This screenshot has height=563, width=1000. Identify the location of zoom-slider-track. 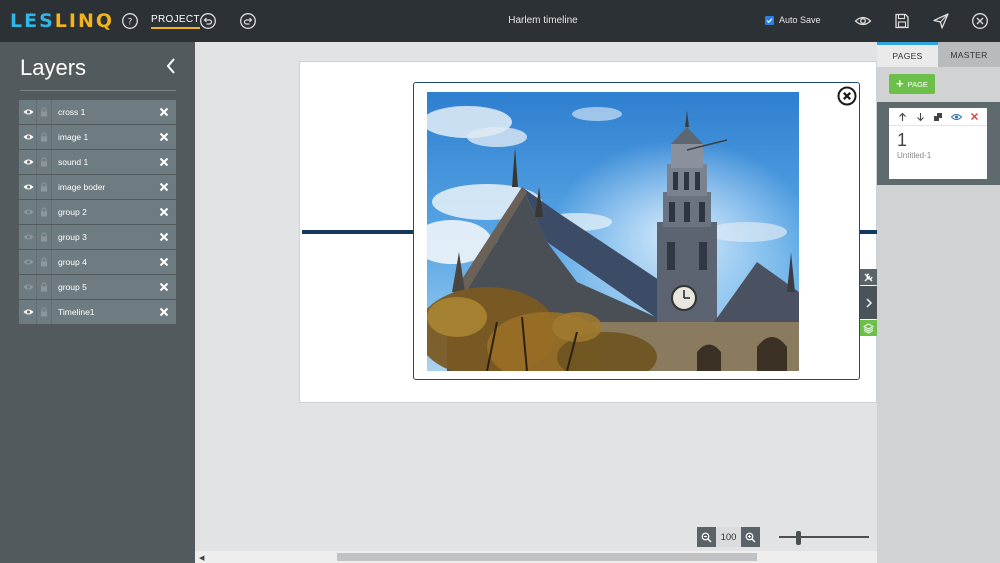
(824, 537).